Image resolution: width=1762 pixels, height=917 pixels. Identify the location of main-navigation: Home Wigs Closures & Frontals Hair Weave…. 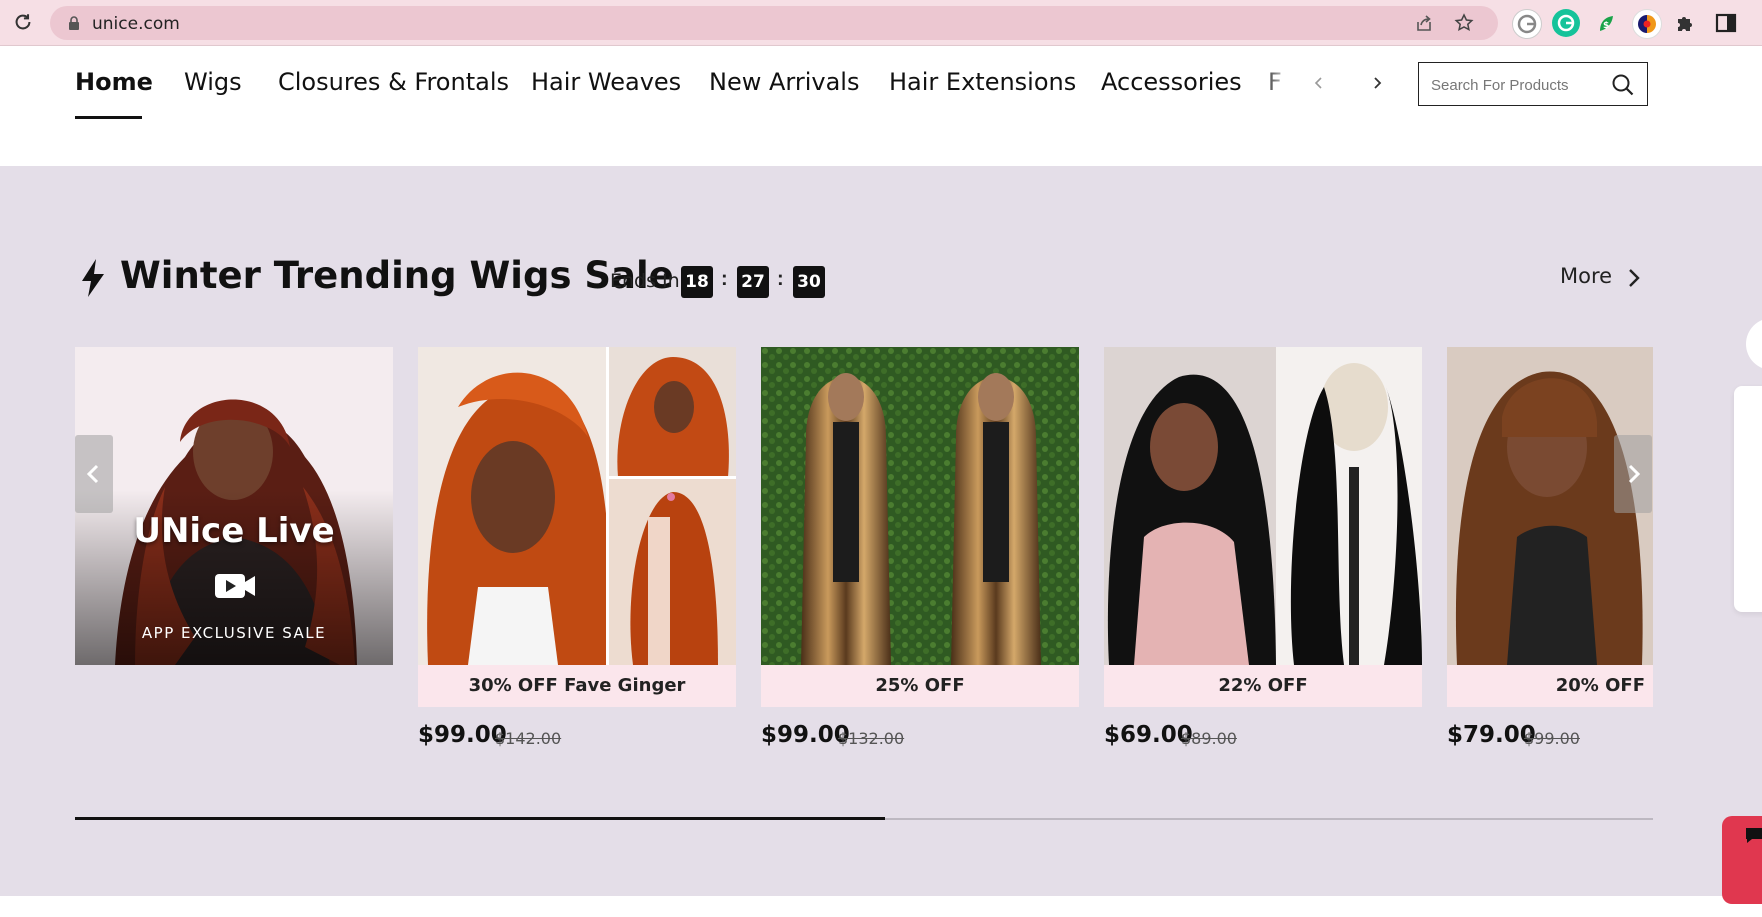
(881, 83).